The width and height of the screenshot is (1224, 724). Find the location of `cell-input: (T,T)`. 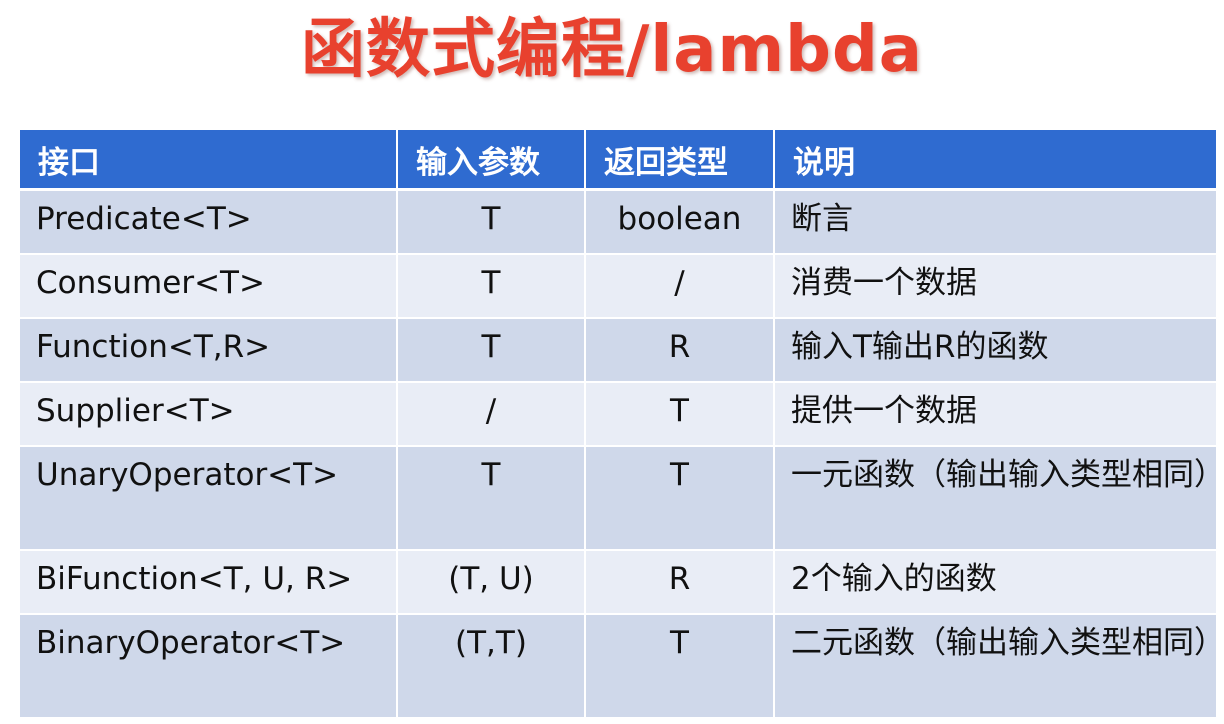

cell-input: (T,T) is located at coordinates (491, 666).